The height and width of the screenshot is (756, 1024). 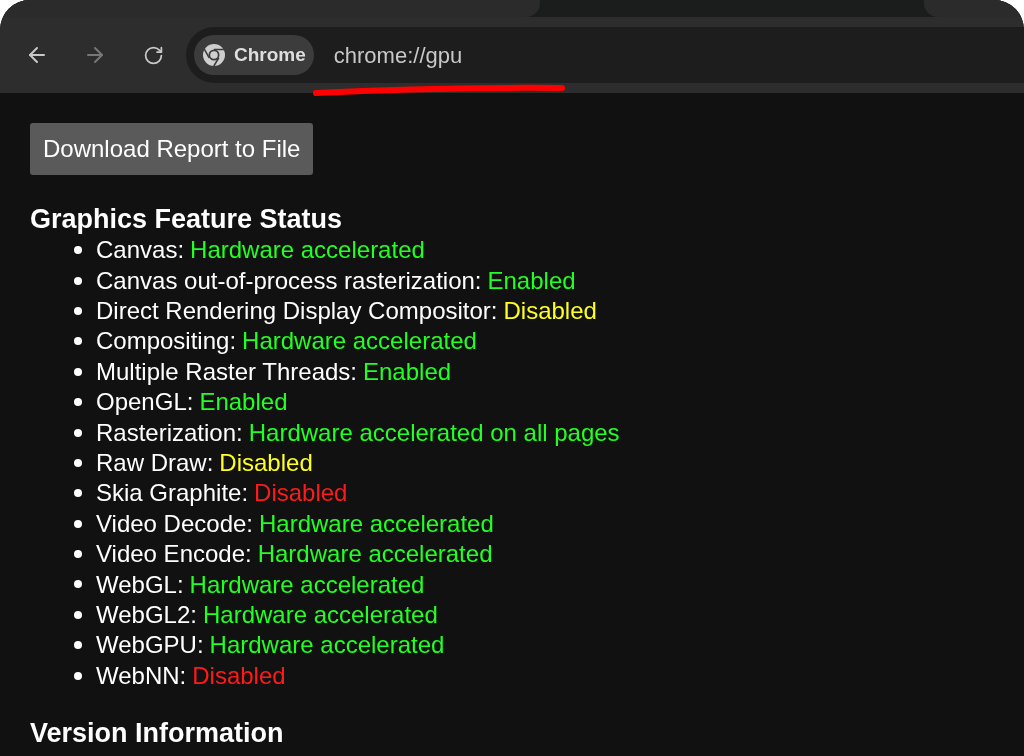 I want to click on feature-name: Multiple Raster Threads:, so click(x=226, y=371).